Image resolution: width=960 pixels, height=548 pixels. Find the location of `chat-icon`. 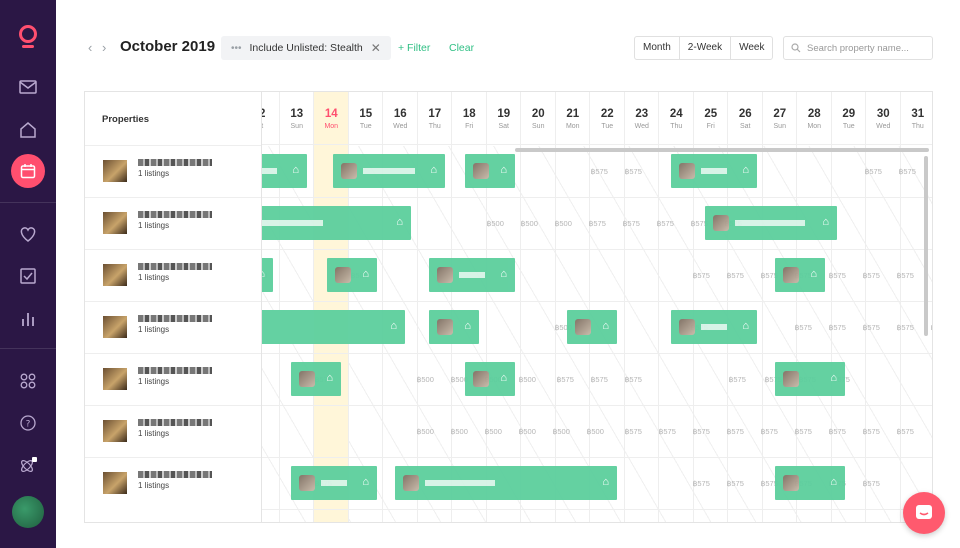

chat-icon is located at coordinates (924, 512).